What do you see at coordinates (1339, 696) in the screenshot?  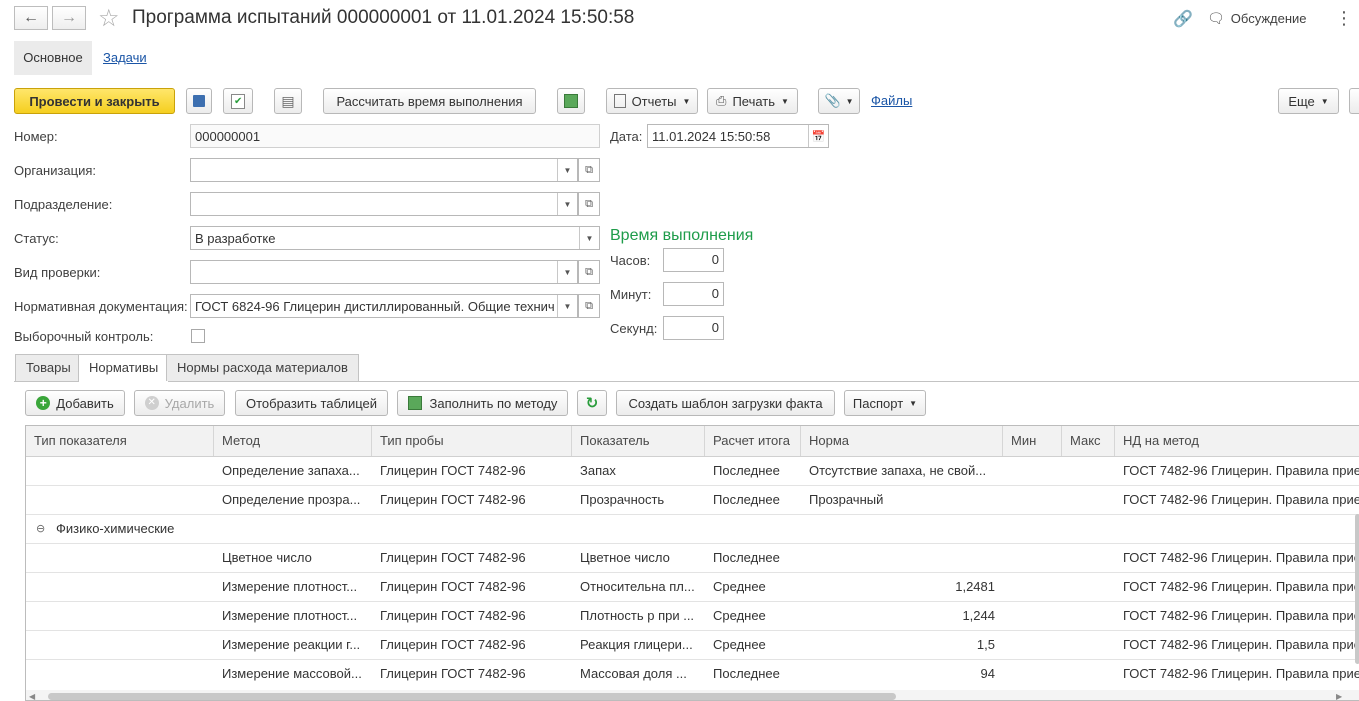 I see `scroll-right-icon: ▶` at bounding box center [1339, 696].